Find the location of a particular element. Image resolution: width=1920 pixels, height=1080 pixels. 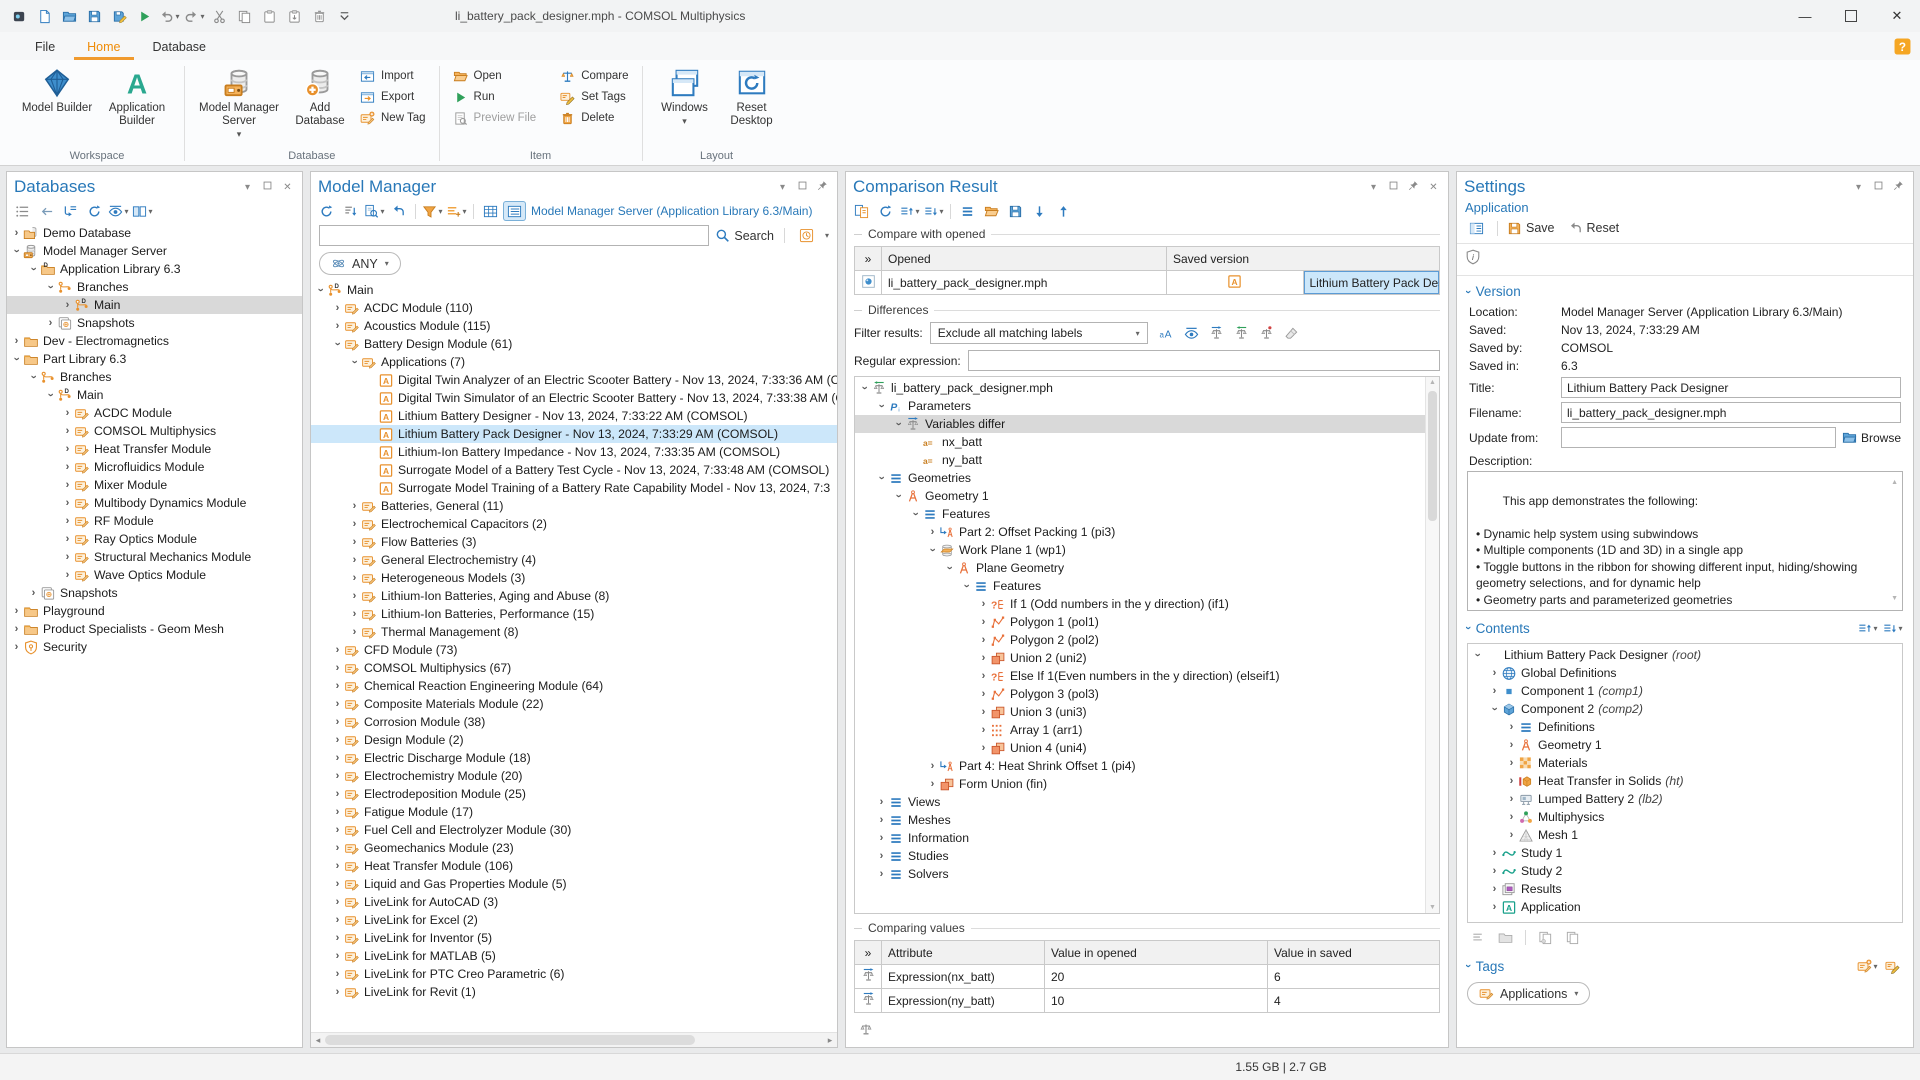

set-tags-button: Set Tags is located at coordinates (594, 97).